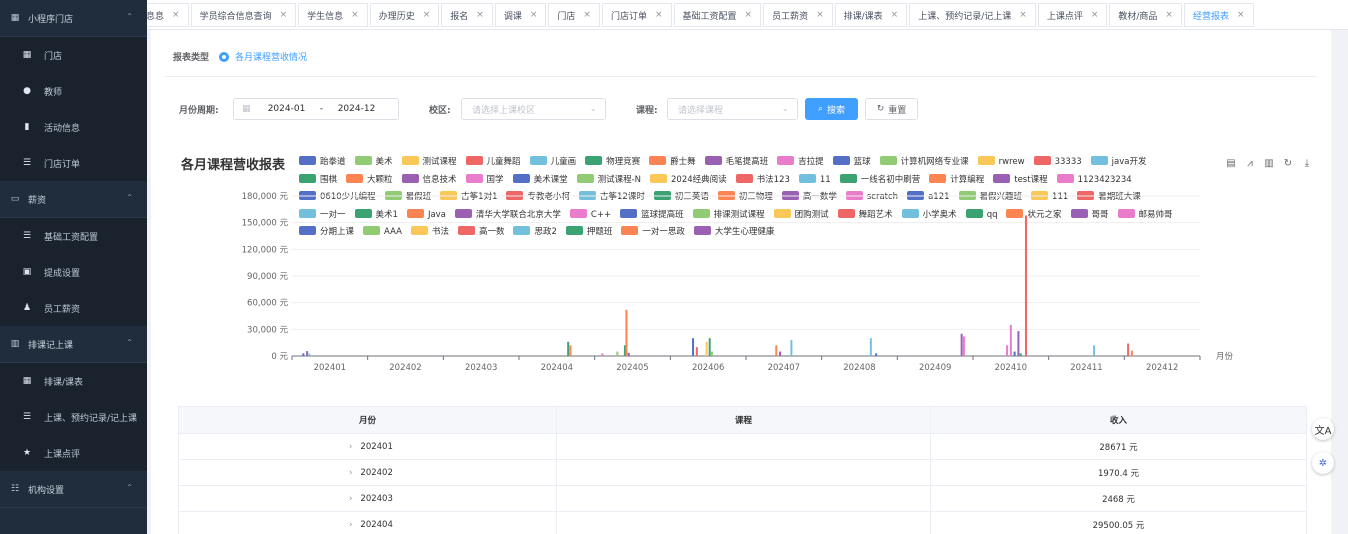 This screenshot has width=1348, height=534. What do you see at coordinates (73, 417) in the screenshot?
I see `sidebar-item-11: ☰ 上课、预约记录/记上课` at bounding box center [73, 417].